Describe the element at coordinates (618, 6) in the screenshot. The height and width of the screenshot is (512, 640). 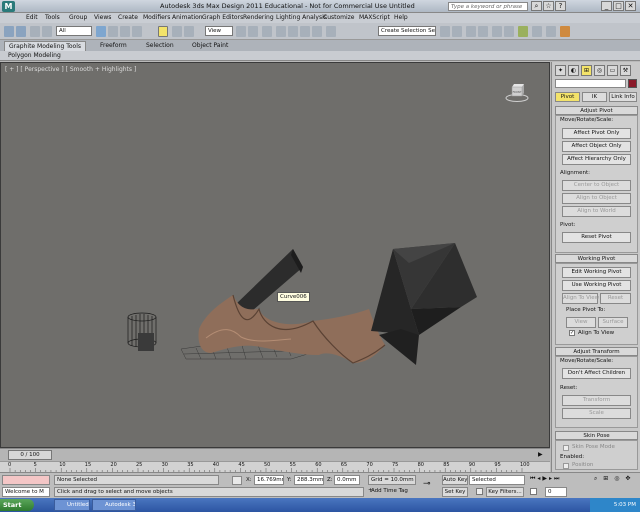
I see `maximize-button: □` at that location.